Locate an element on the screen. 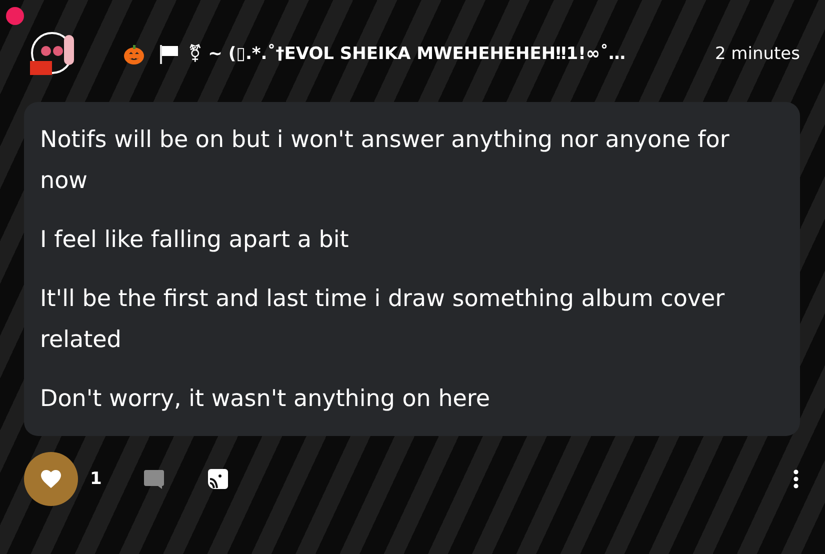 This screenshot has height=554, width=825. post-paragraph: Don't worry, it wasn't anything on here is located at coordinates (266, 399).